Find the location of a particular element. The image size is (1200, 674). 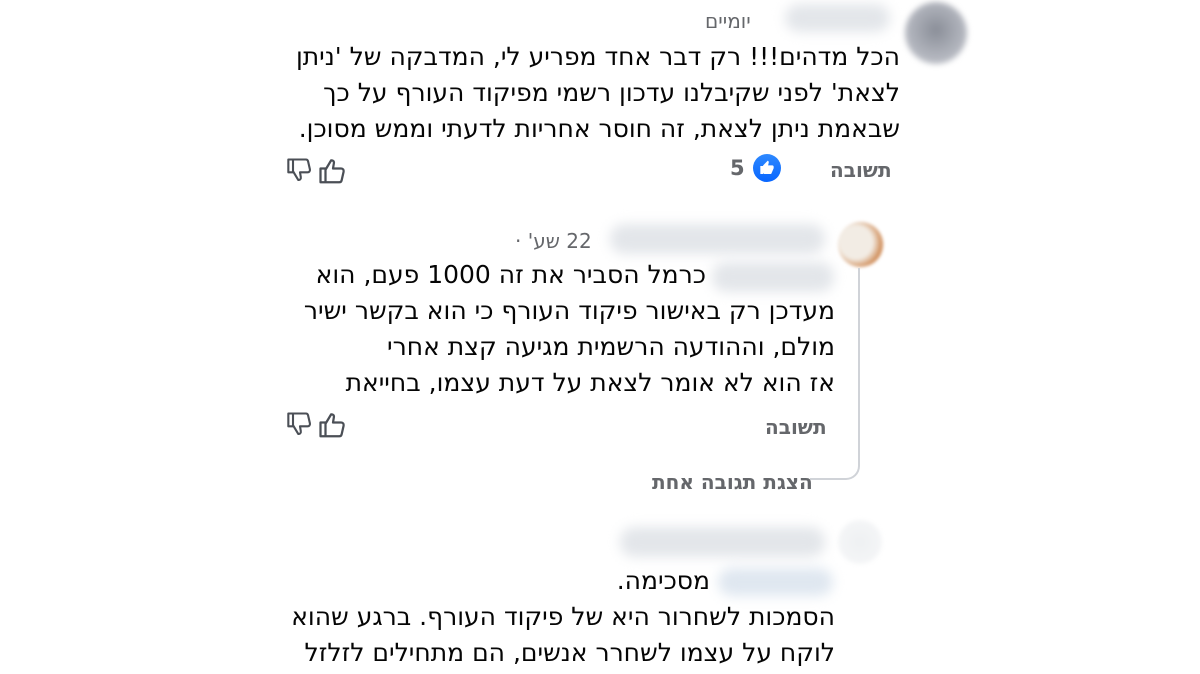

mention-blurred is located at coordinates (775, 582).